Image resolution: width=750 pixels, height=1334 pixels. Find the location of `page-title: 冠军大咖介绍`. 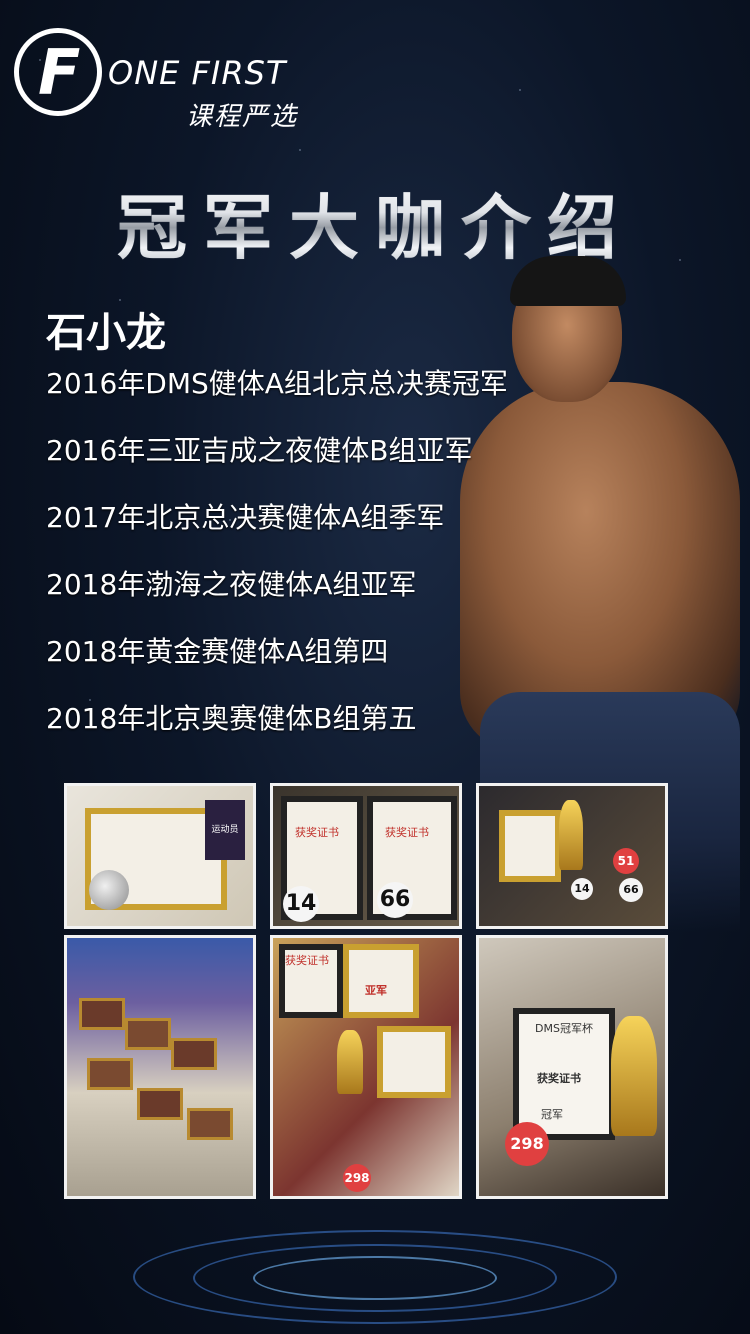

page-title: 冠军大咖介绍 is located at coordinates (375, 222).